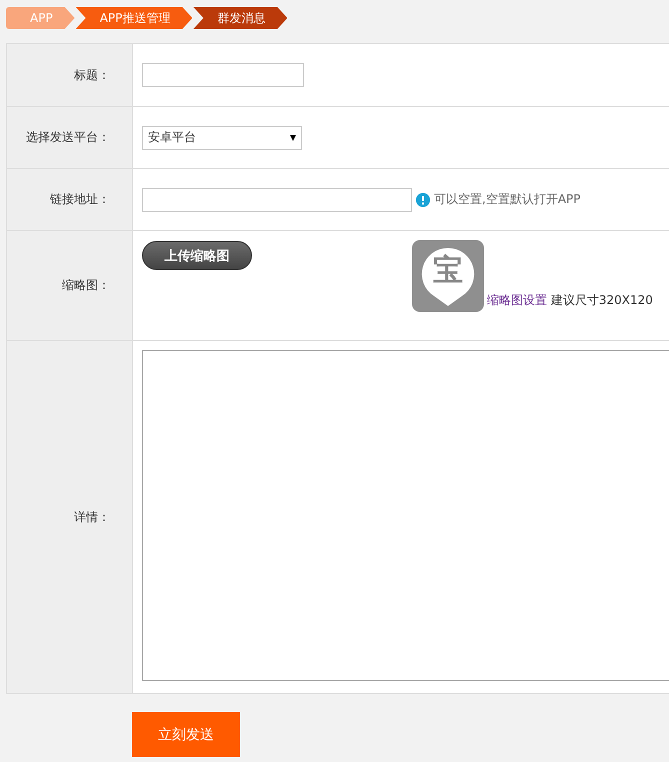 This screenshot has width=669, height=762. Describe the element at coordinates (222, 138) in the screenshot. I see `platform-select: 安卓平台` at that location.